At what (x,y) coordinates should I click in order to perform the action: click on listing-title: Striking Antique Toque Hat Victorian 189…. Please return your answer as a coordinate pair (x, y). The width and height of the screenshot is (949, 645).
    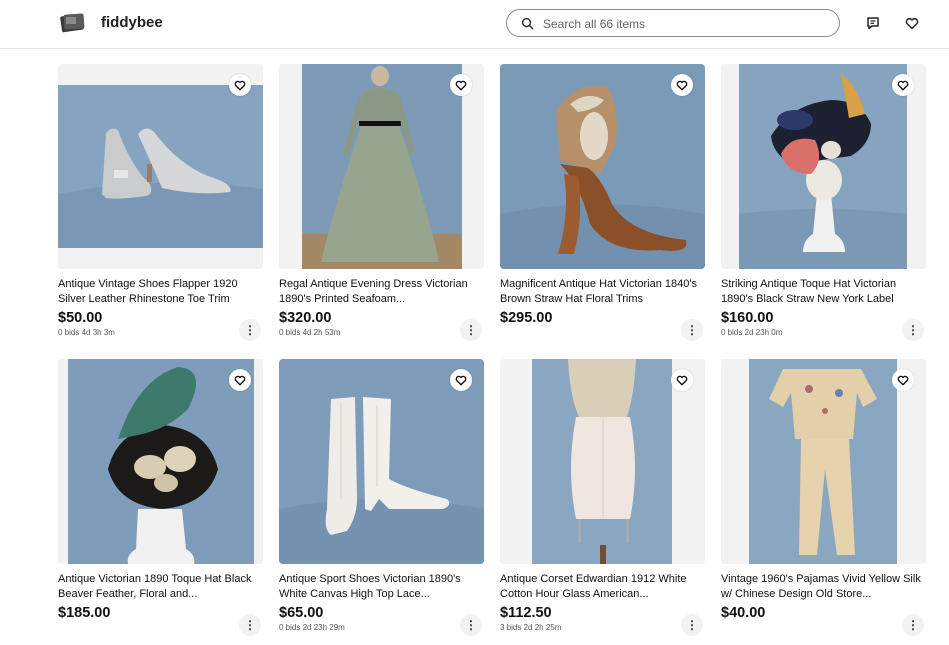
    Looking at the image, I should click on (823, 292).